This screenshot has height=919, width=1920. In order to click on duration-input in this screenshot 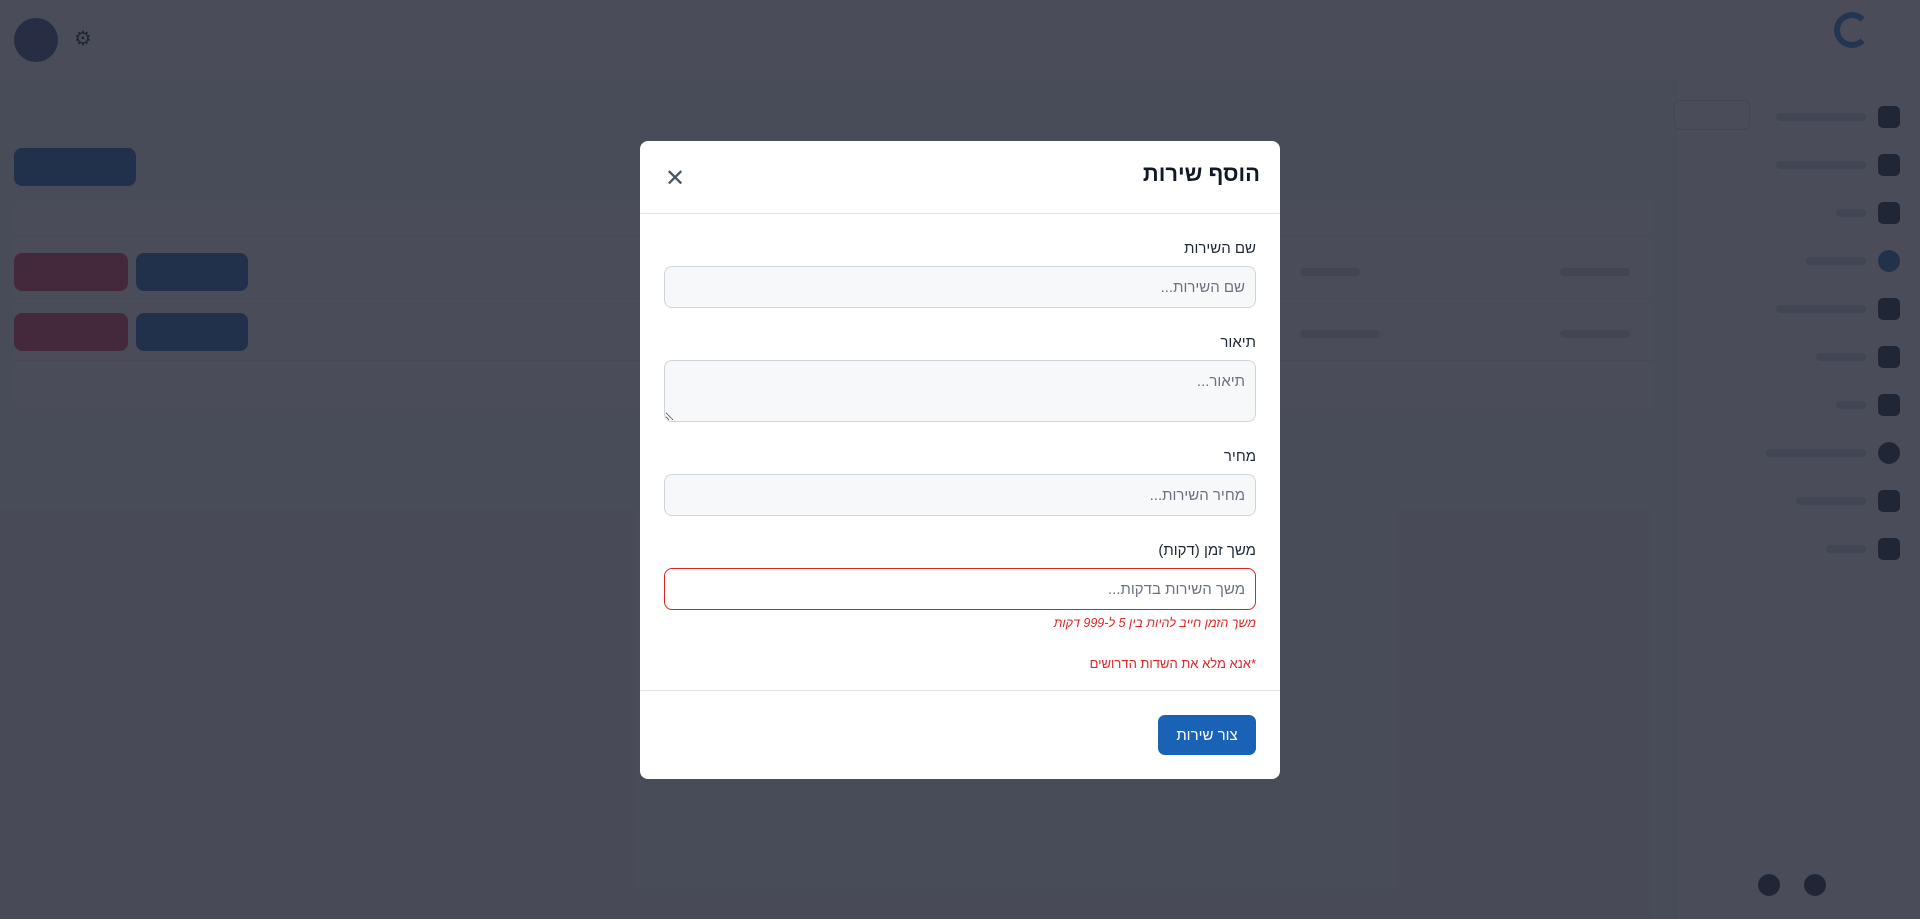, I will do `click(960, 589)`.